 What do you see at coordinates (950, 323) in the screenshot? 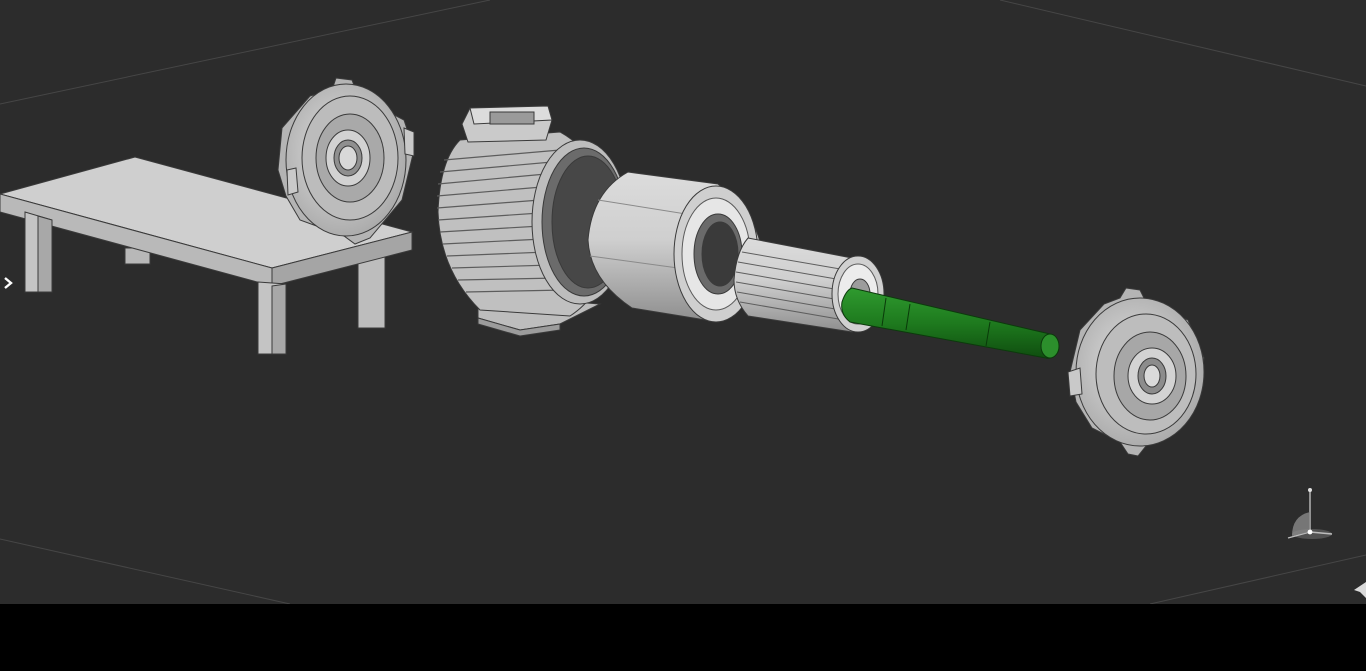
I see `rotor-shaft` at bounding box center [950, 323].